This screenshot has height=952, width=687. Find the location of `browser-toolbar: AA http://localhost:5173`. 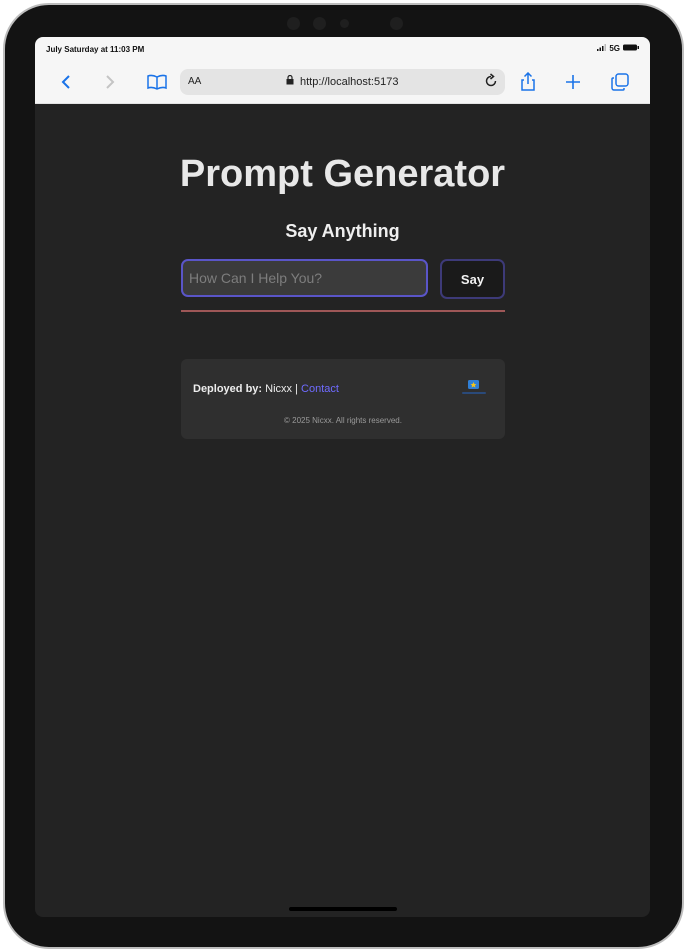

browser-toolbar: AA http://localhost:5173 is located at coordinates (342, 82).